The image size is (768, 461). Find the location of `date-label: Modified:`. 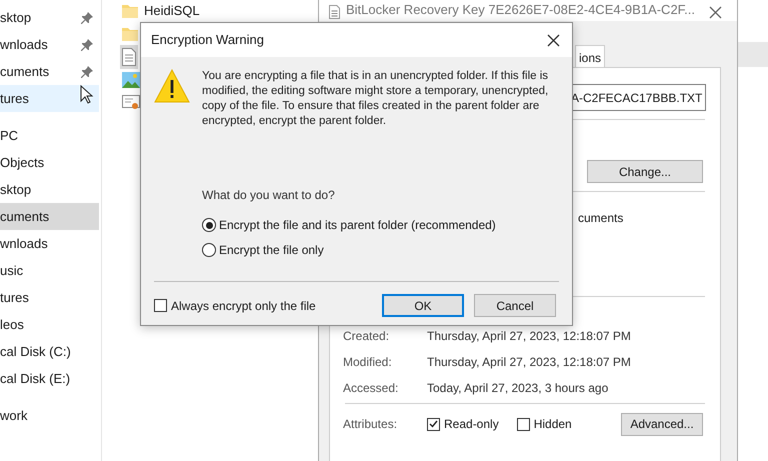

date-label: Modified: is located at coordinates (368, 362).